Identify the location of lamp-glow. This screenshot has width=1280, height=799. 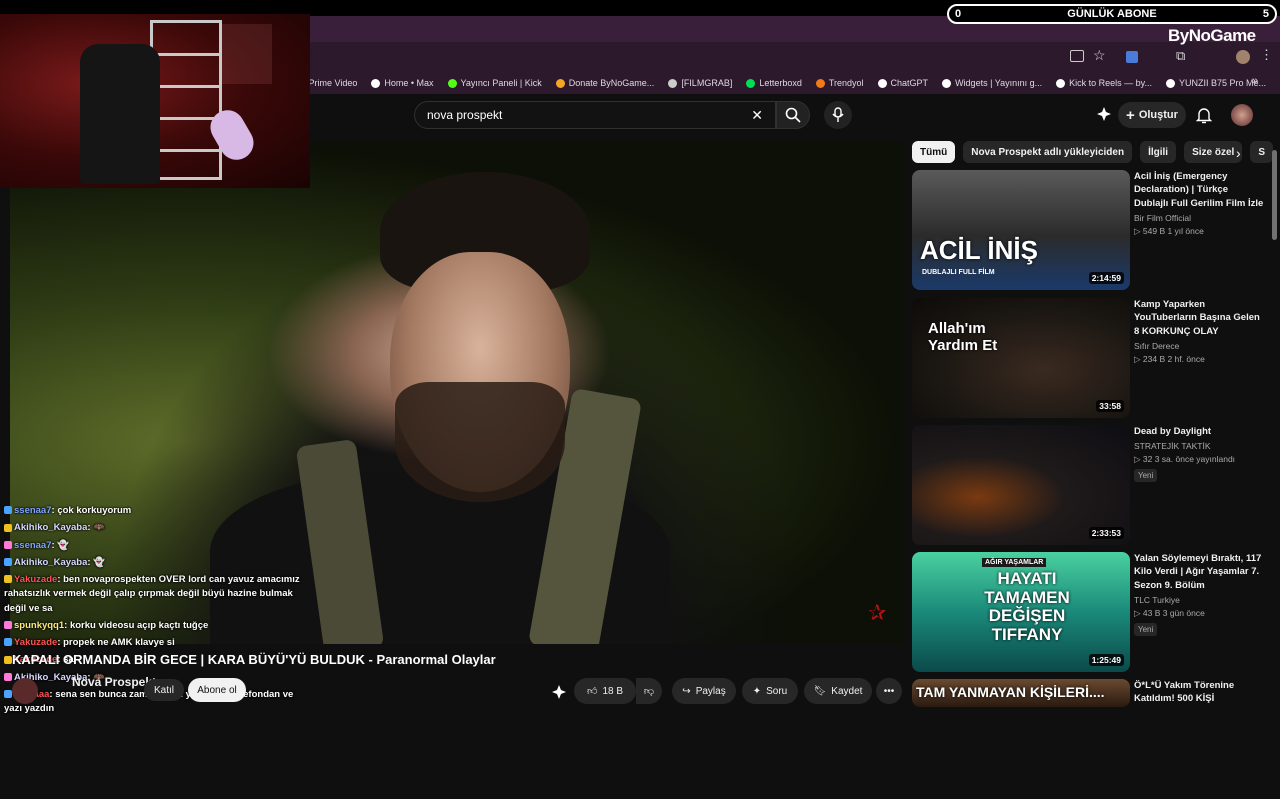
(247, 54).